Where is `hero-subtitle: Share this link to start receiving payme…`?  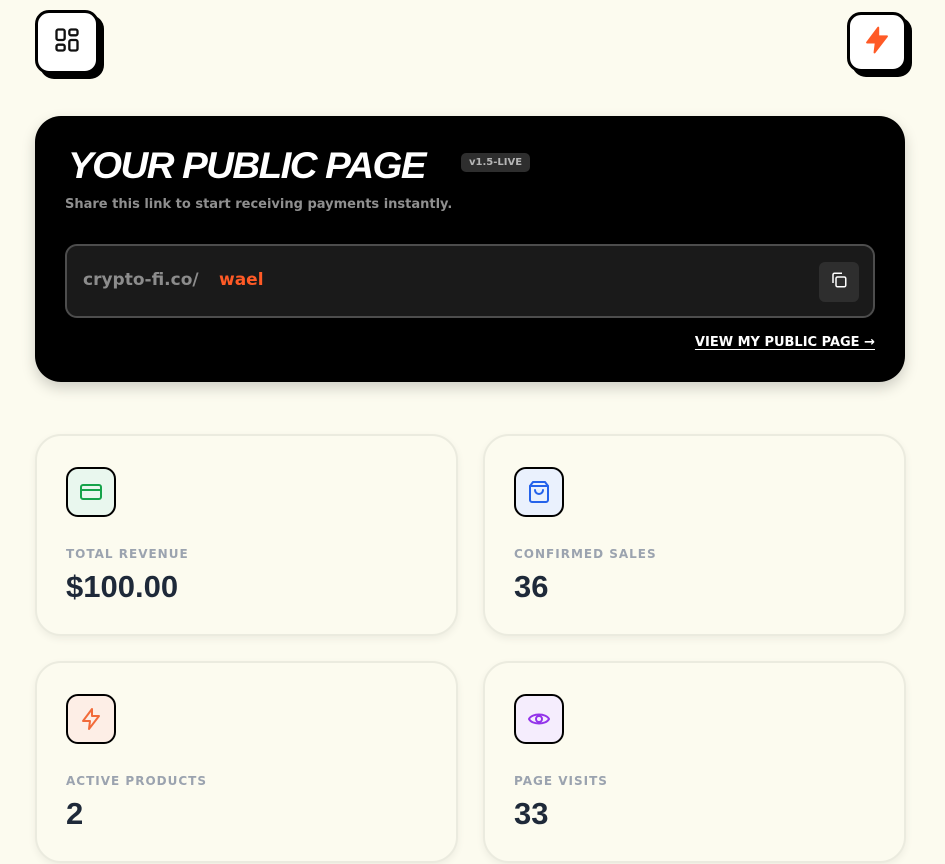 hero-subtitle: Share this link to start receiving payme… is located at coordinates (259, 204).